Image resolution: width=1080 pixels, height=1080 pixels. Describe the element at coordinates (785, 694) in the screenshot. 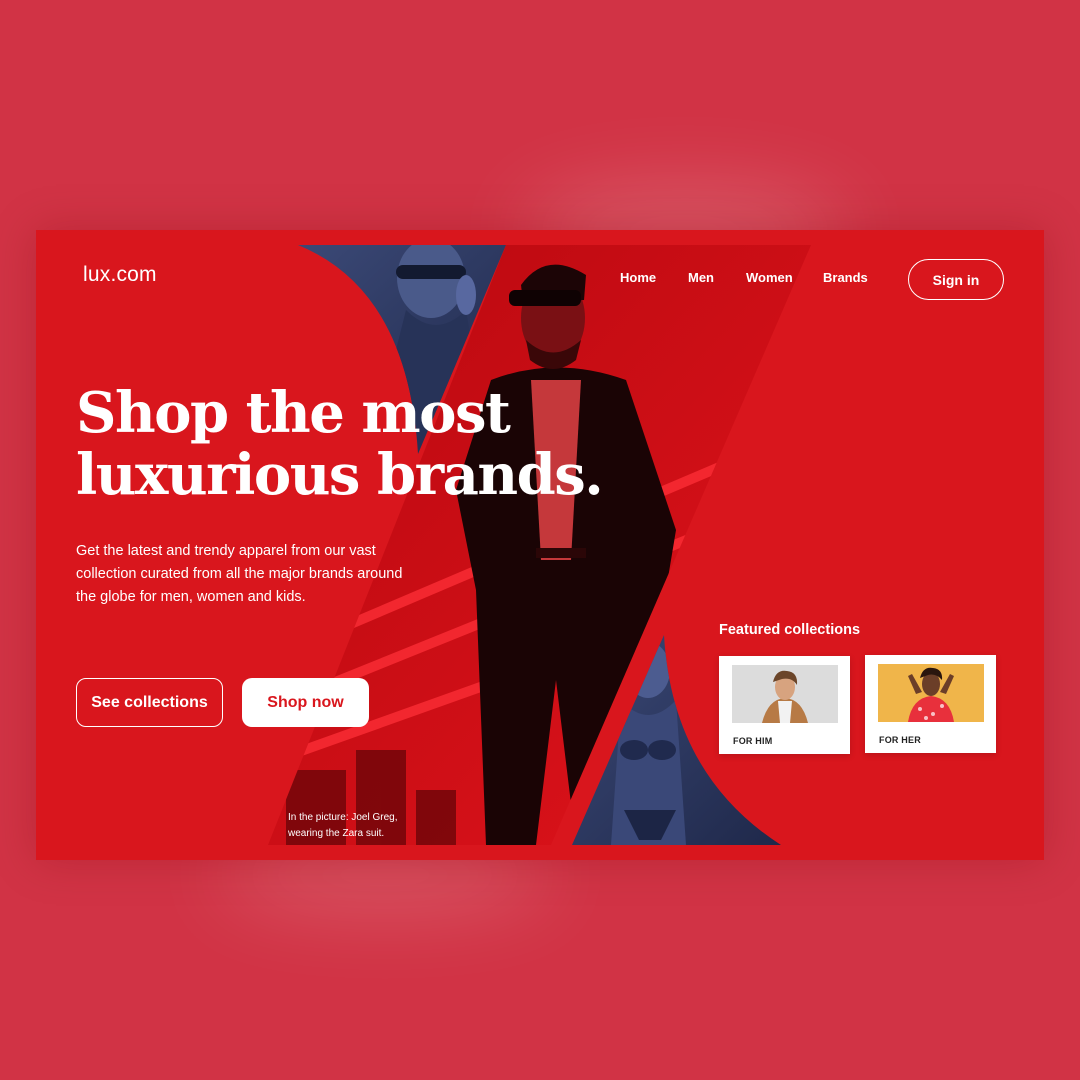

I see `man-thumbnail-image` at that location.